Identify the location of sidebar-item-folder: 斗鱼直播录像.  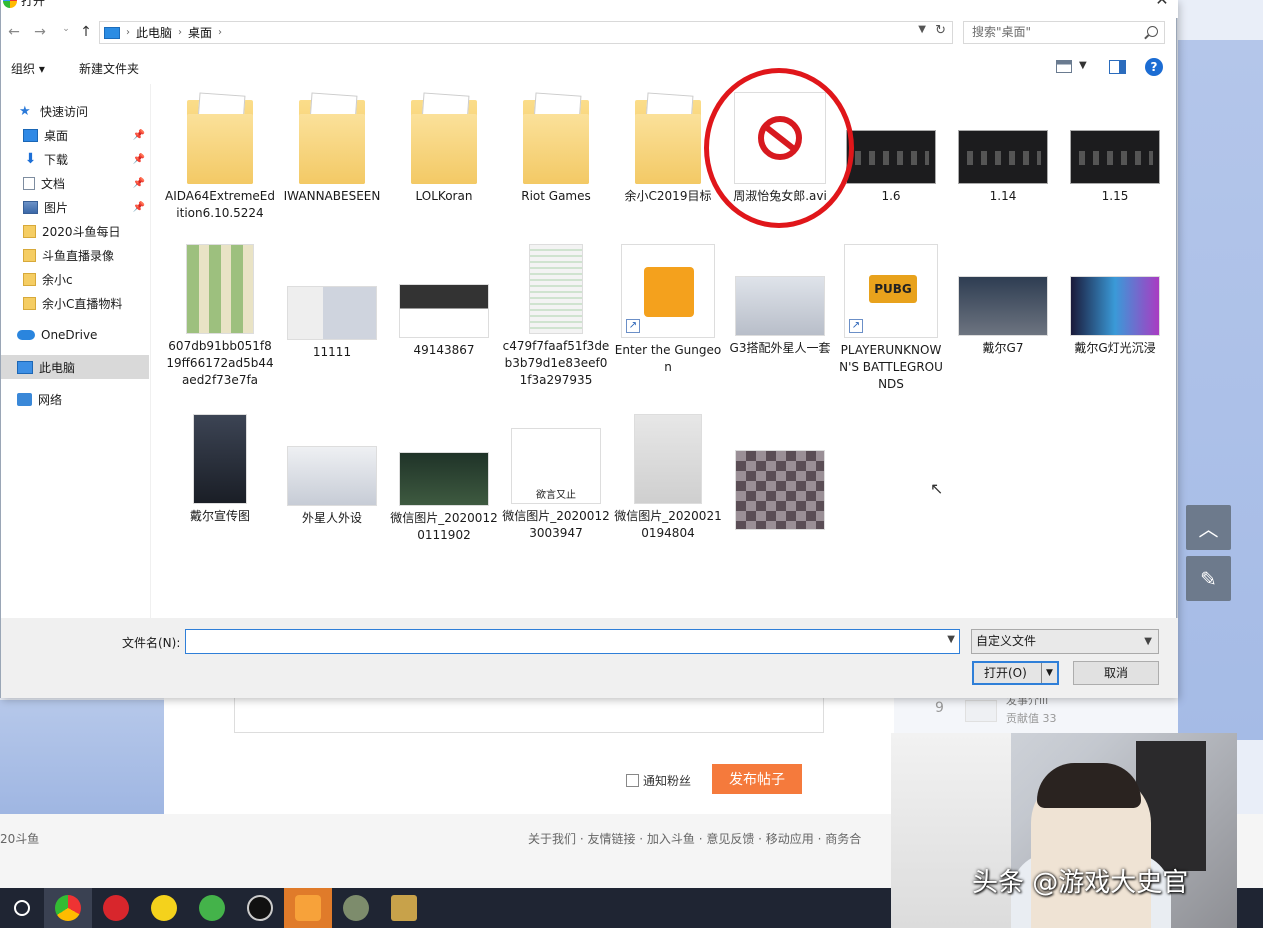
(75, 255).